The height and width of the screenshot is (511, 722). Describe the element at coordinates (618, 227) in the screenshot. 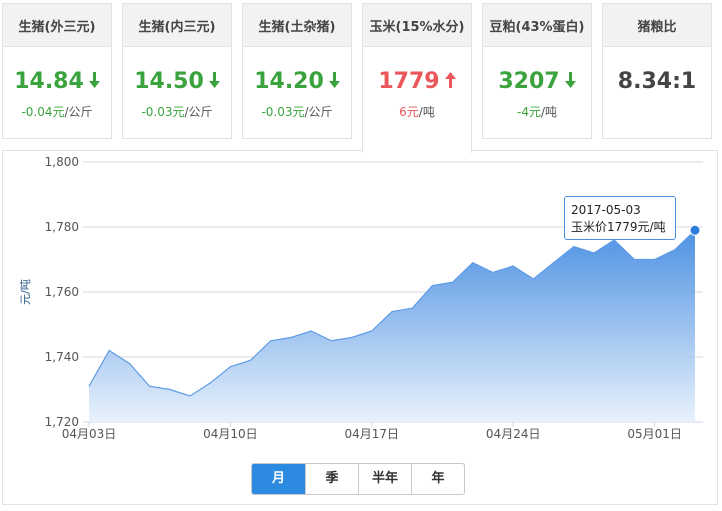

I see `tooltip-value: 玉米价1779元/吨` at that location.